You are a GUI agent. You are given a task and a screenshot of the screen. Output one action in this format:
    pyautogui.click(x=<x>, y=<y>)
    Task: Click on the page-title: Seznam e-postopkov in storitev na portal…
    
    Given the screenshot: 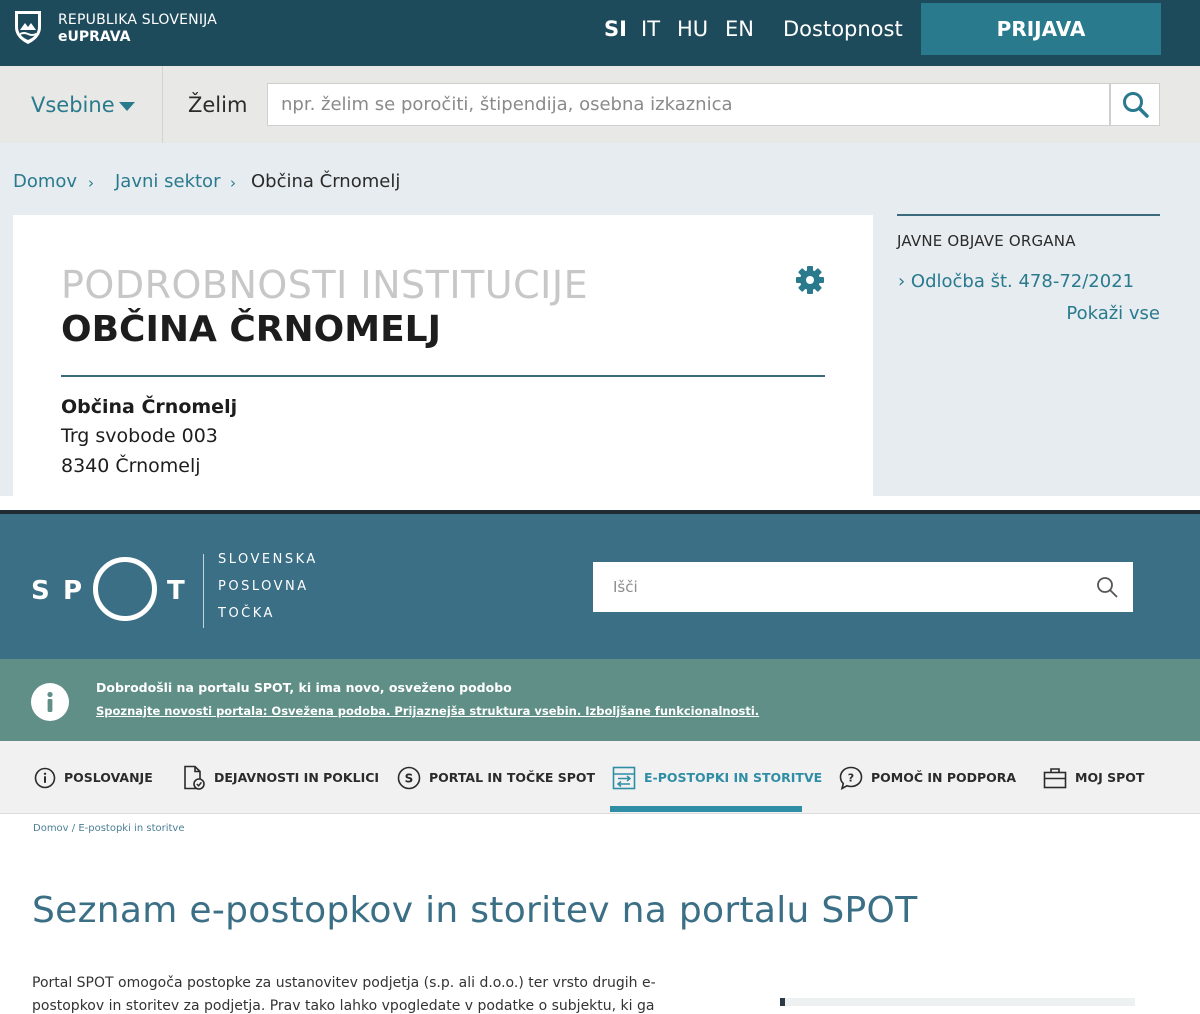 What is the action you would take?
    pyautogui.click(x=475, y=910)
    